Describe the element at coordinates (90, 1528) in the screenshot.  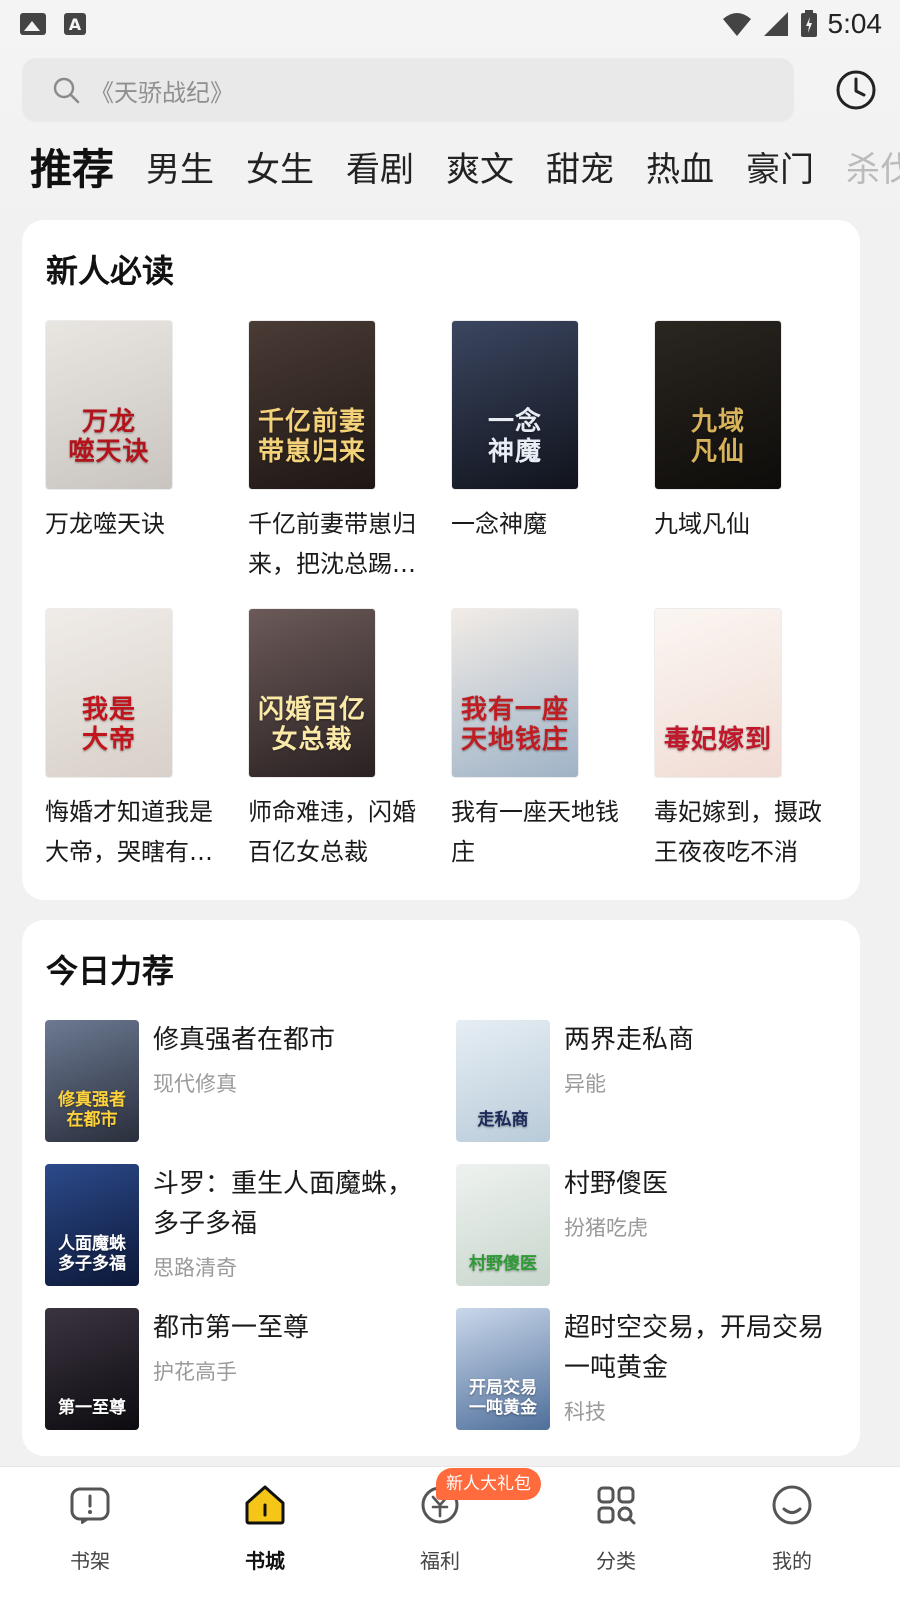
I see `nav-bookshelf: 书架` at that location.